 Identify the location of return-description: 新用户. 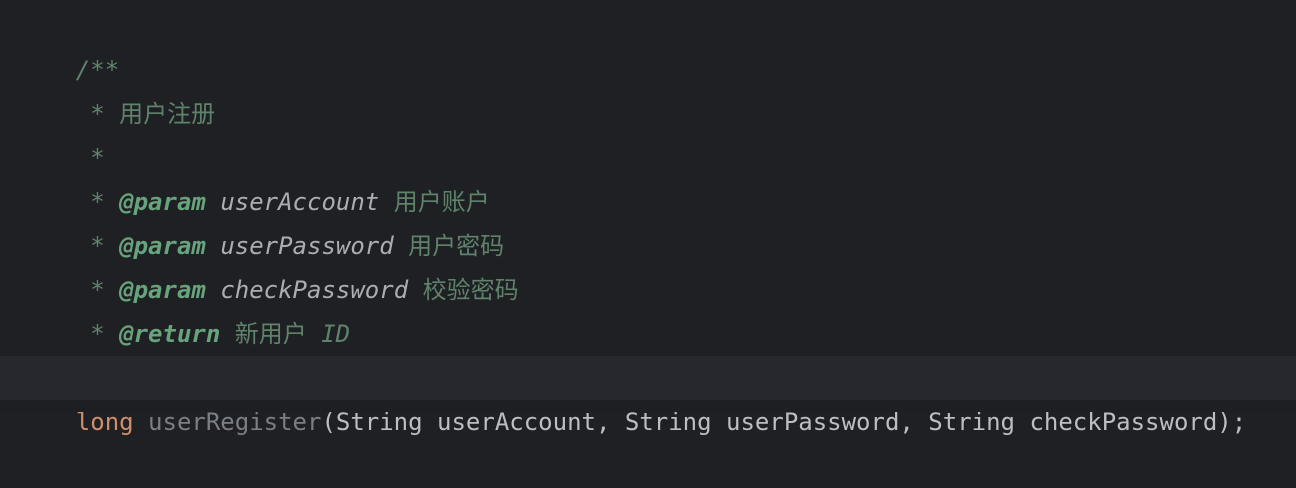
(270, 334).